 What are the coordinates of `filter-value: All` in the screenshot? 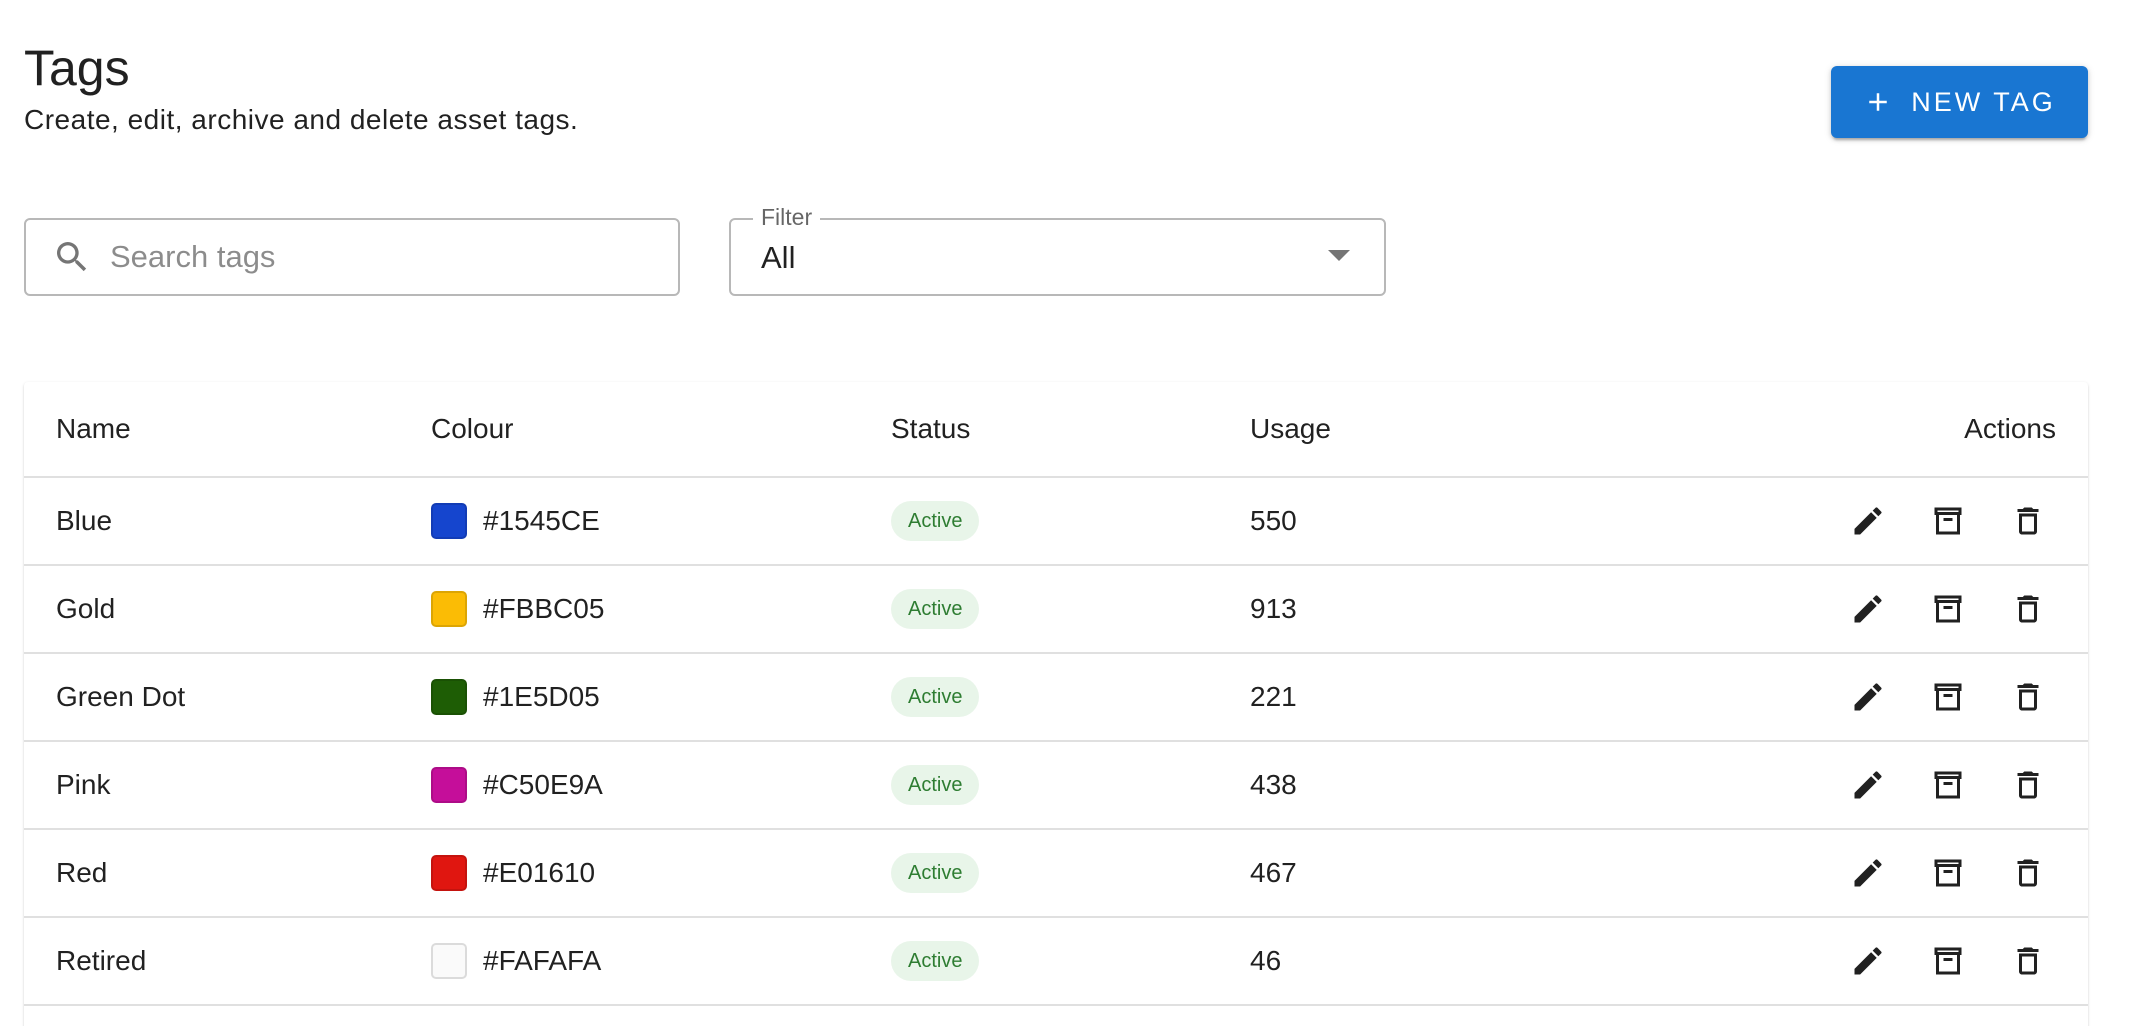 It's located at (778, 257).